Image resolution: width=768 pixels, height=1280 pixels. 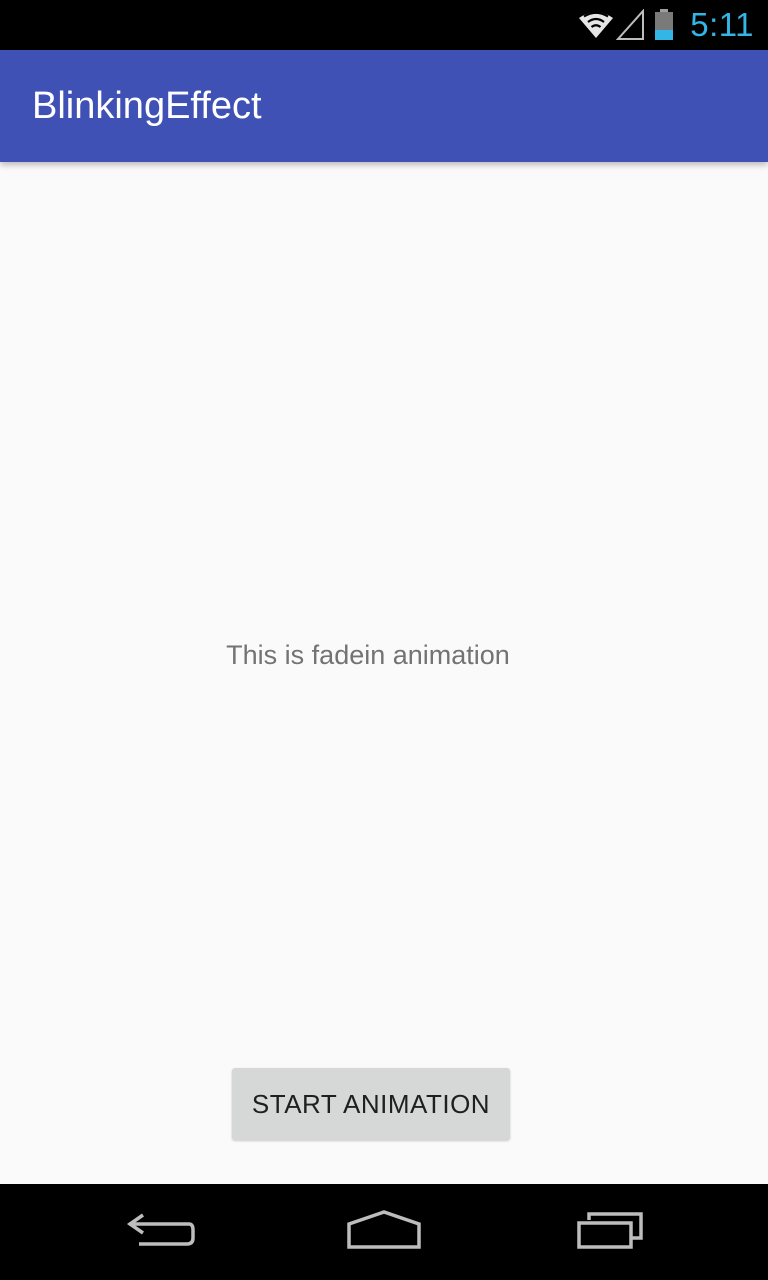 I want to click on back-button, so click(x=160, y=1232).